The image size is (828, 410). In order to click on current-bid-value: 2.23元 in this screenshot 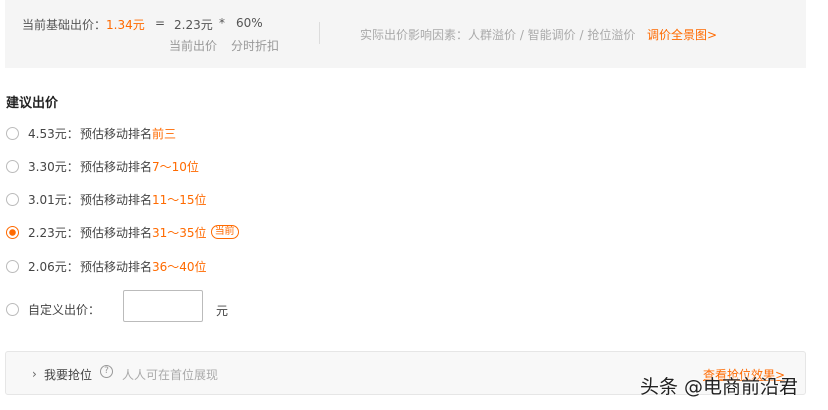, I will do `click(193, 25)`.